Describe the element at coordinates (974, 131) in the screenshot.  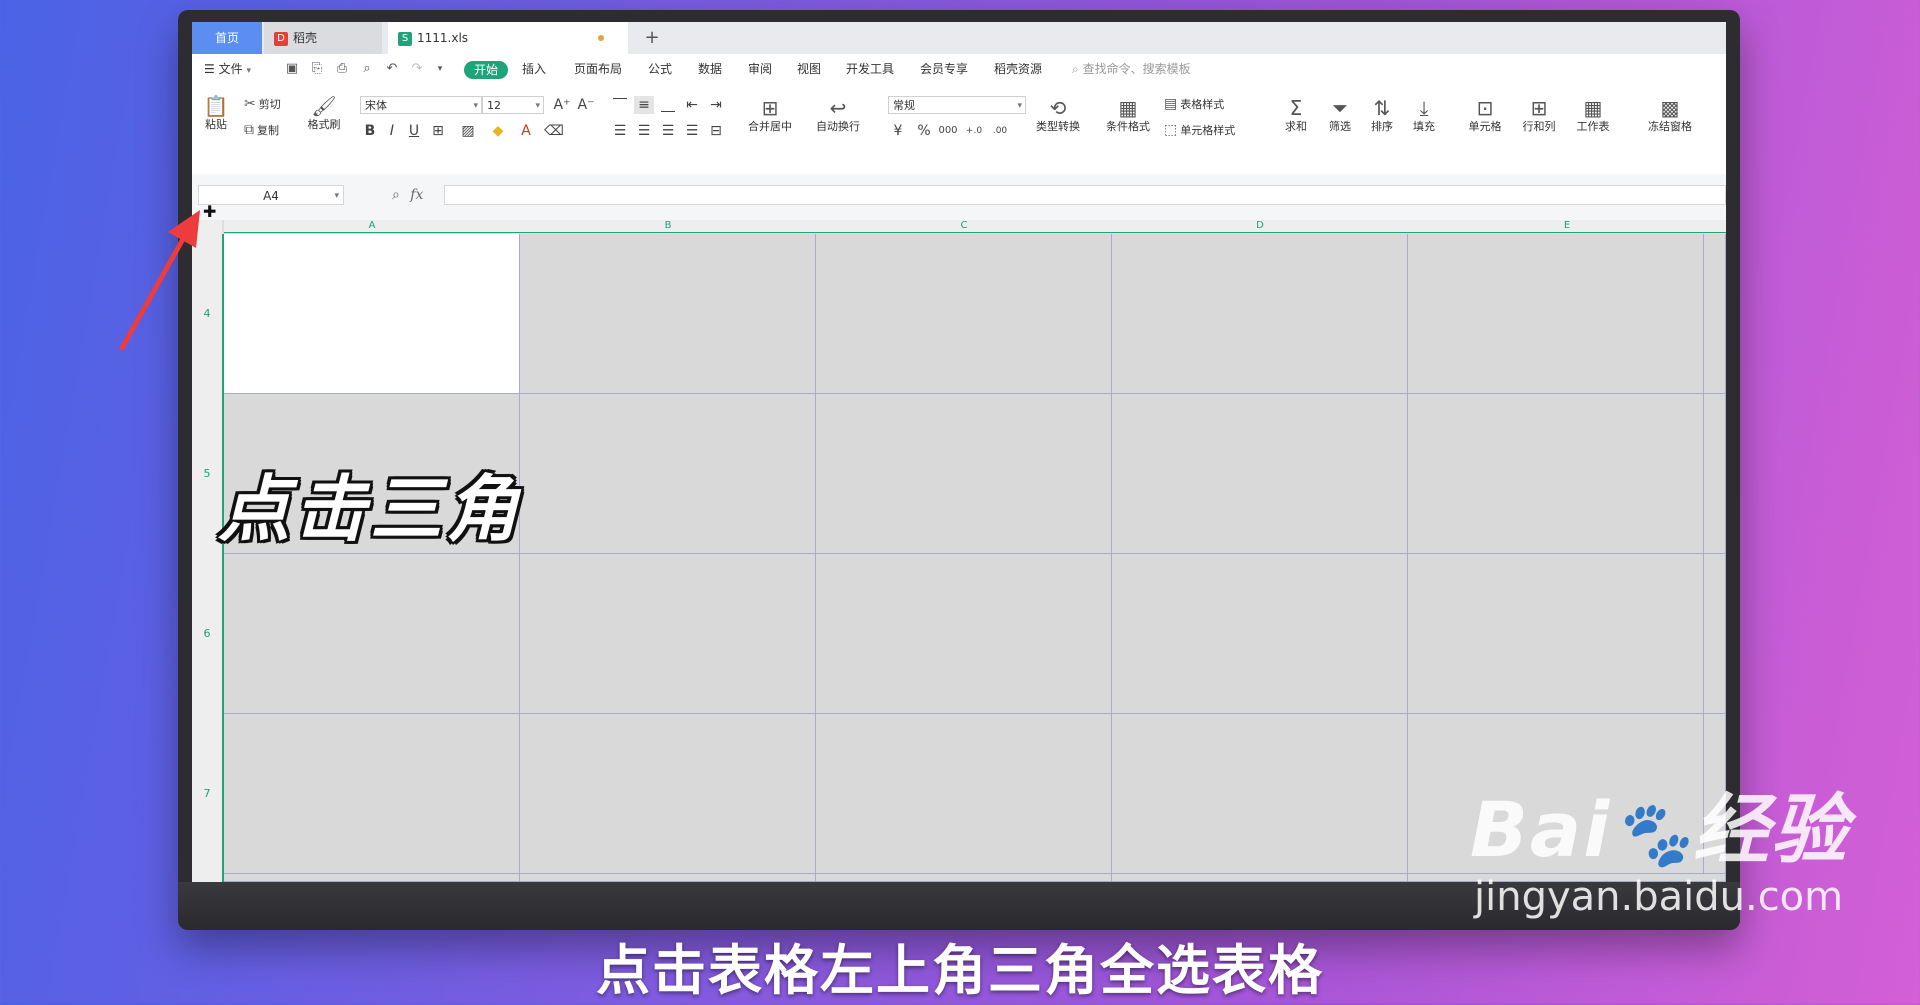
I see `increase-decimal-button: +.0` at that location.